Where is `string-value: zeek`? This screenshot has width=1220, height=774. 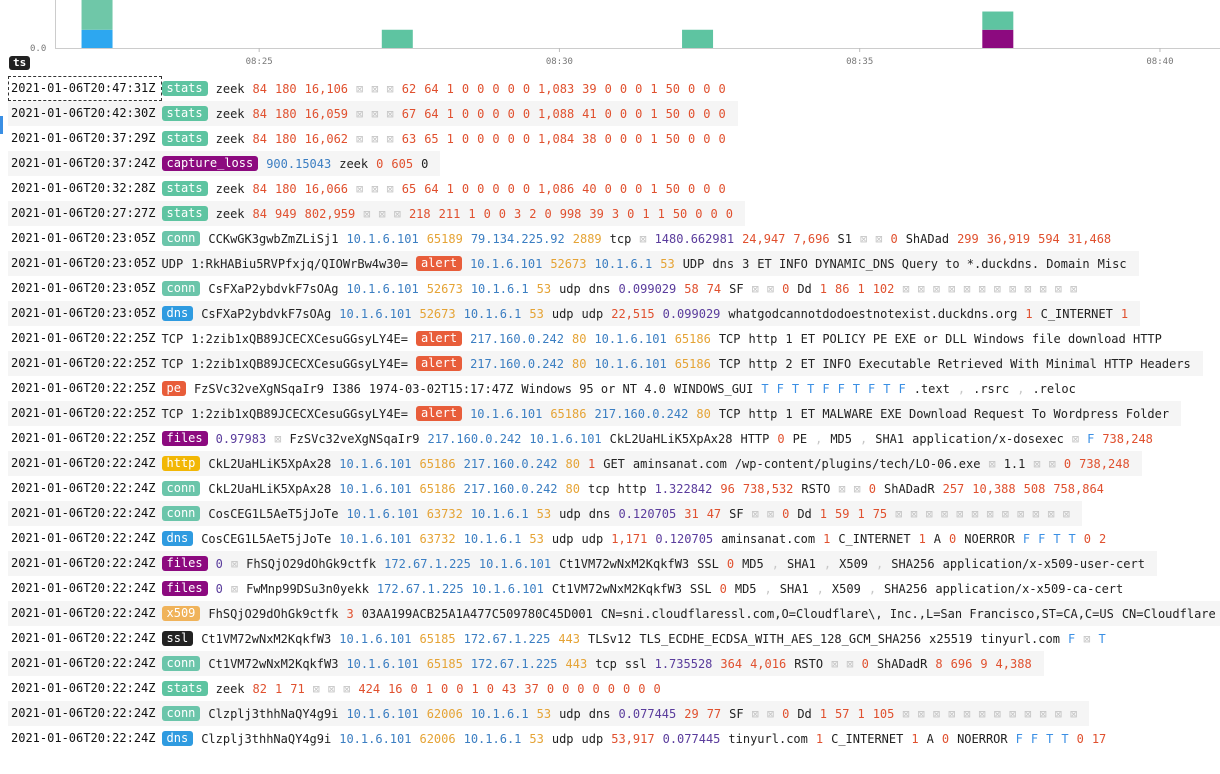
string-value: zeek is located at coordinates (230, 189).